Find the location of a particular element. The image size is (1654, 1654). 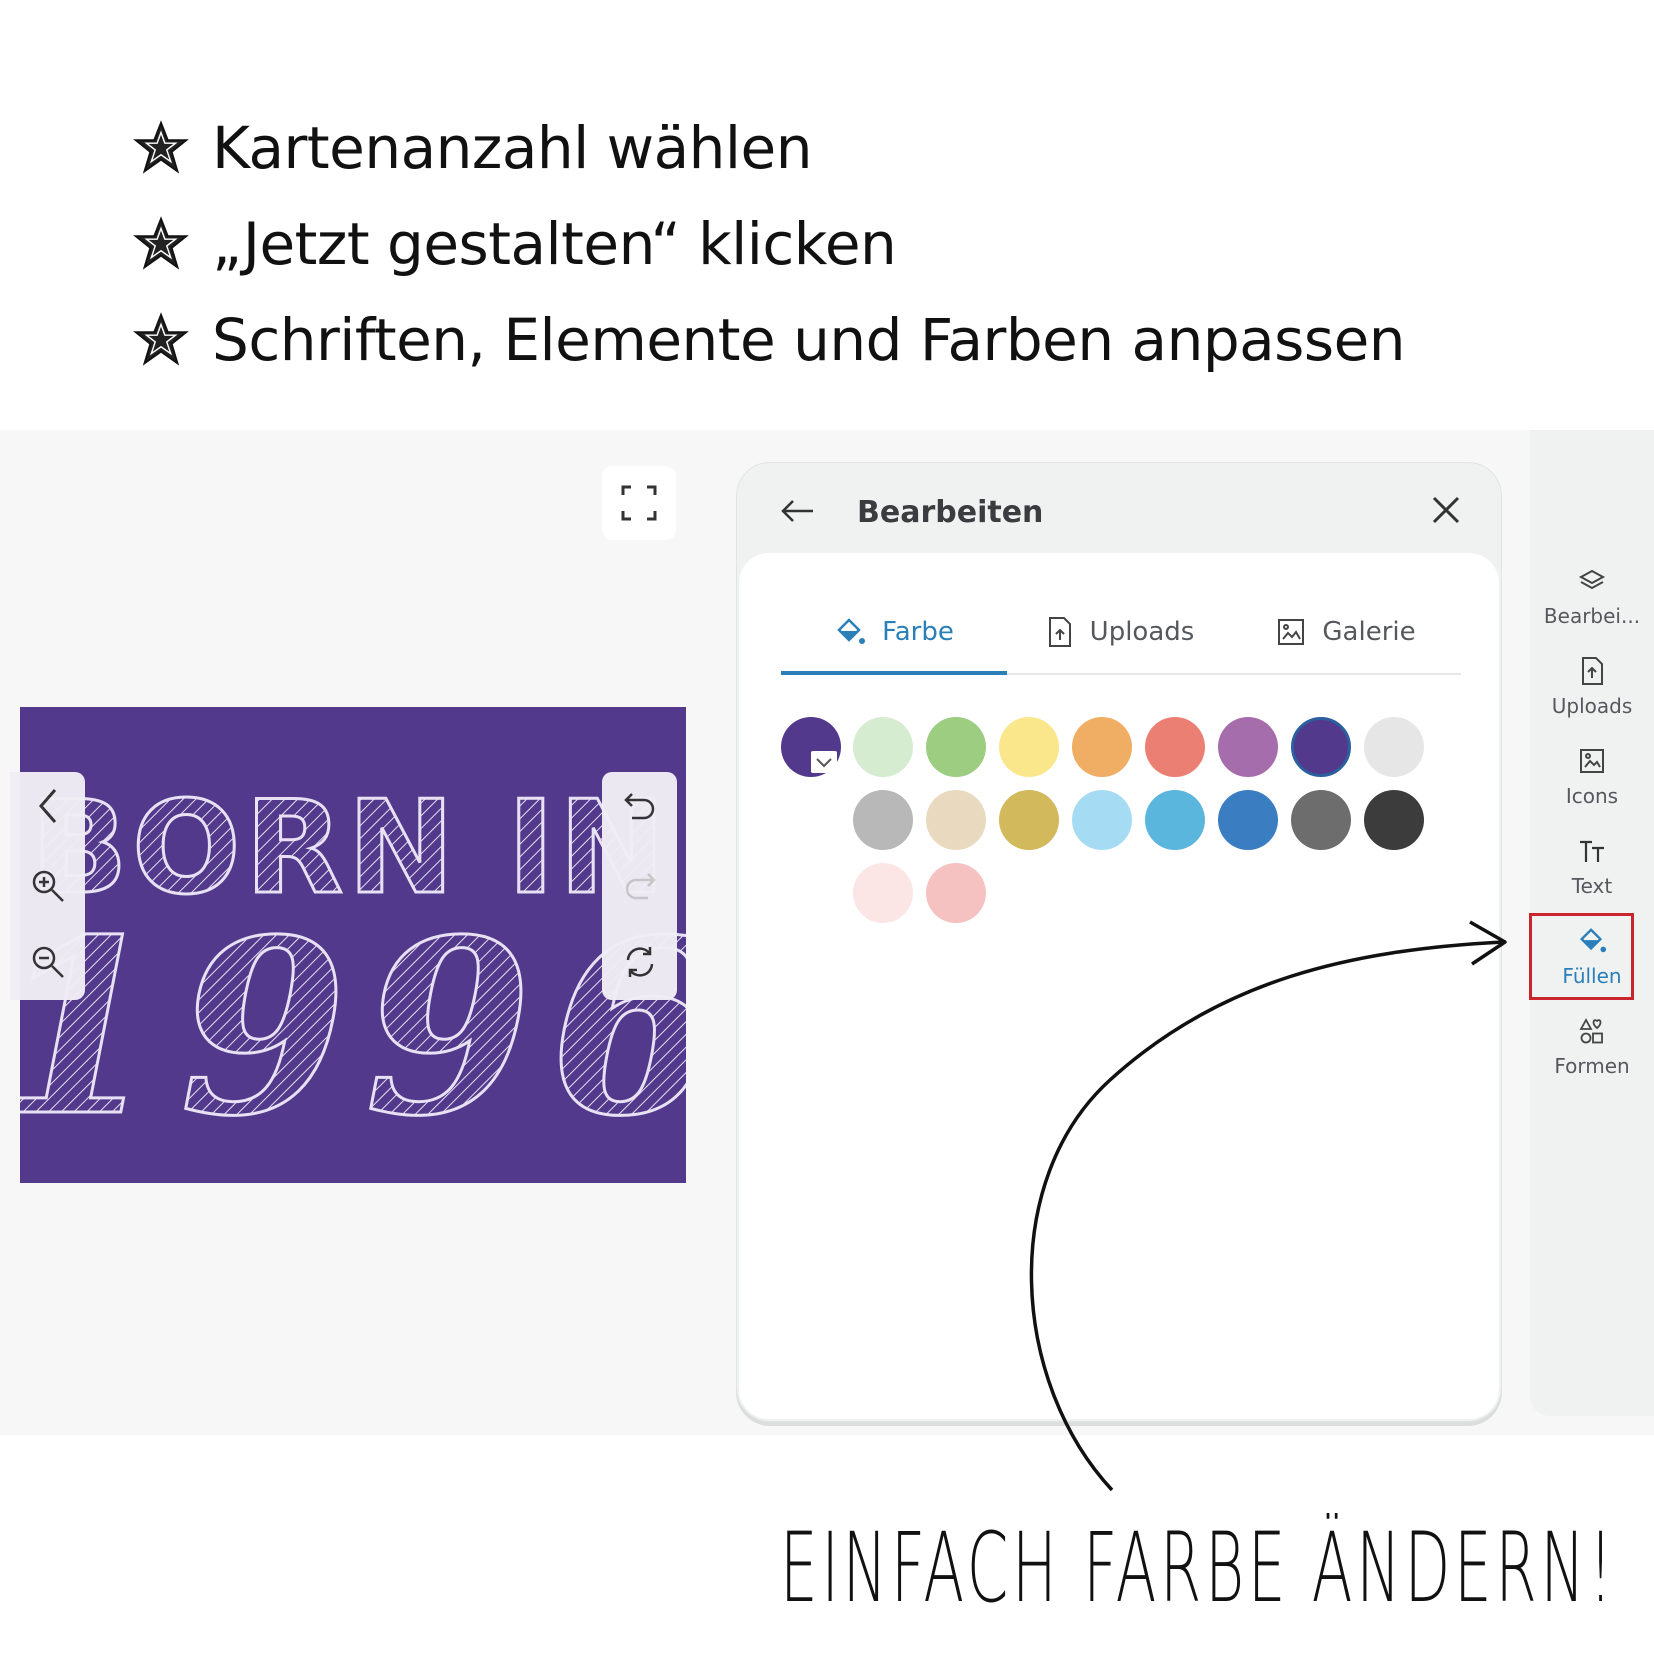

annotation-caption: EINFACH FARBE ÄNDERN! is located at coordinates (1198, 1568).